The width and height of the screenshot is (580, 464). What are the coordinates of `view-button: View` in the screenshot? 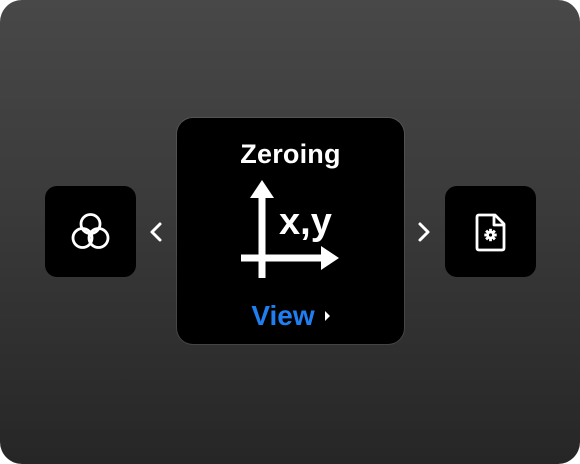 It's located at (290, 316).